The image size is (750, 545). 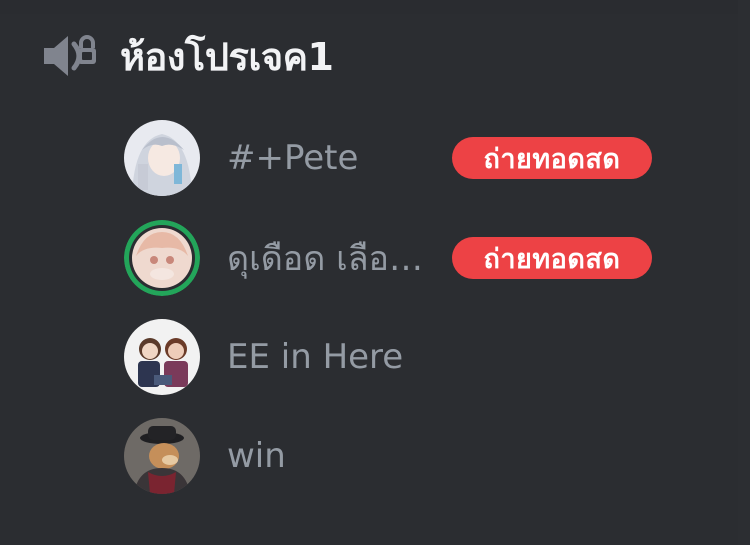 I want to click on speaker-lock-icon, so click(x=70, y=56).